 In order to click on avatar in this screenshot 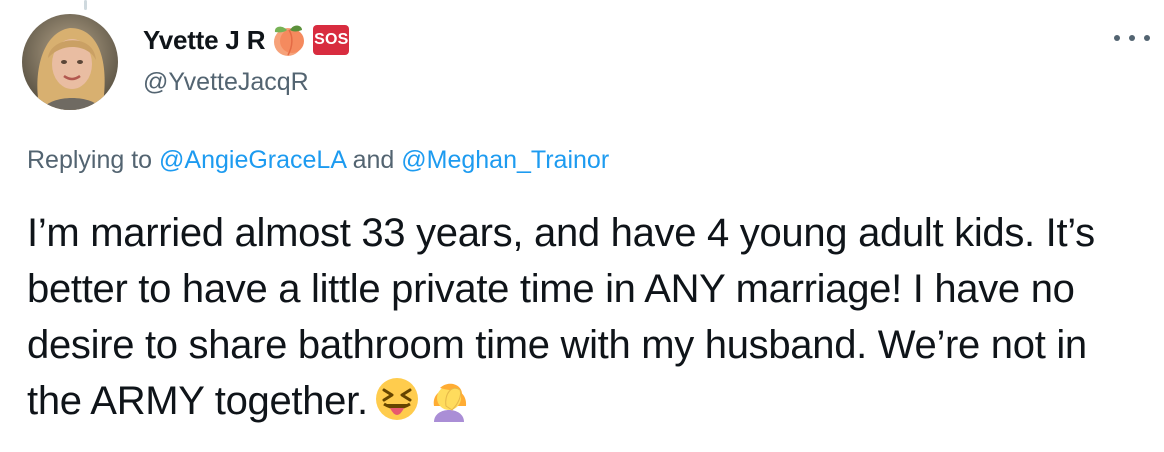, I will do `click(70, 62)`.